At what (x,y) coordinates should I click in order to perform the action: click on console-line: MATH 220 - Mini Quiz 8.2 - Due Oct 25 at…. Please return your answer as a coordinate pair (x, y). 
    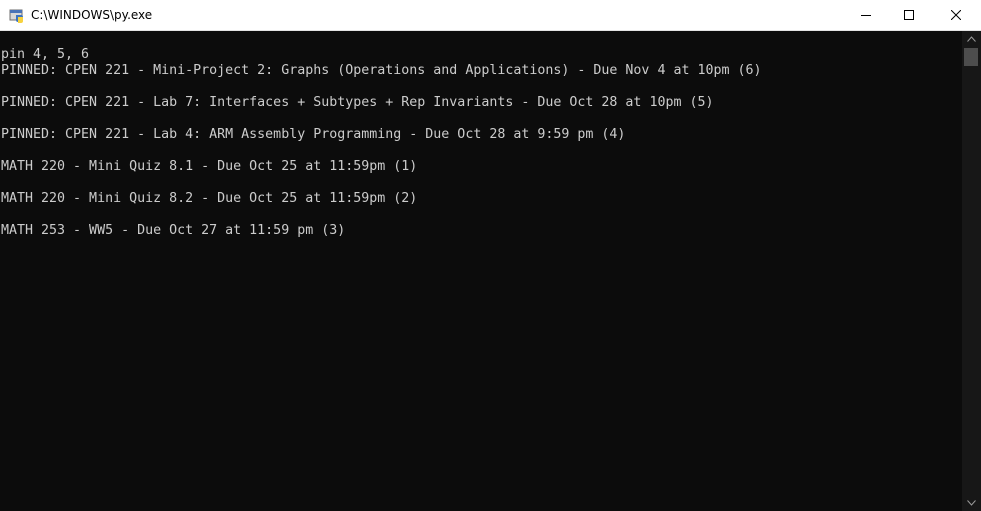
    Looking at the image, I should click on (209, 198).